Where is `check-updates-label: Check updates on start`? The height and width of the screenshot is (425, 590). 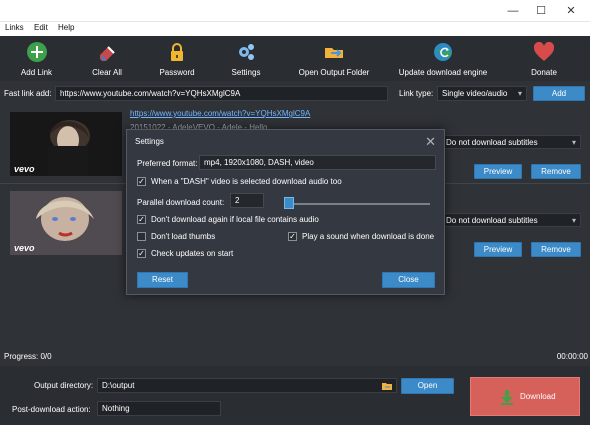
check-updates-label: Check updates on start is located at coordinates (192, 253).